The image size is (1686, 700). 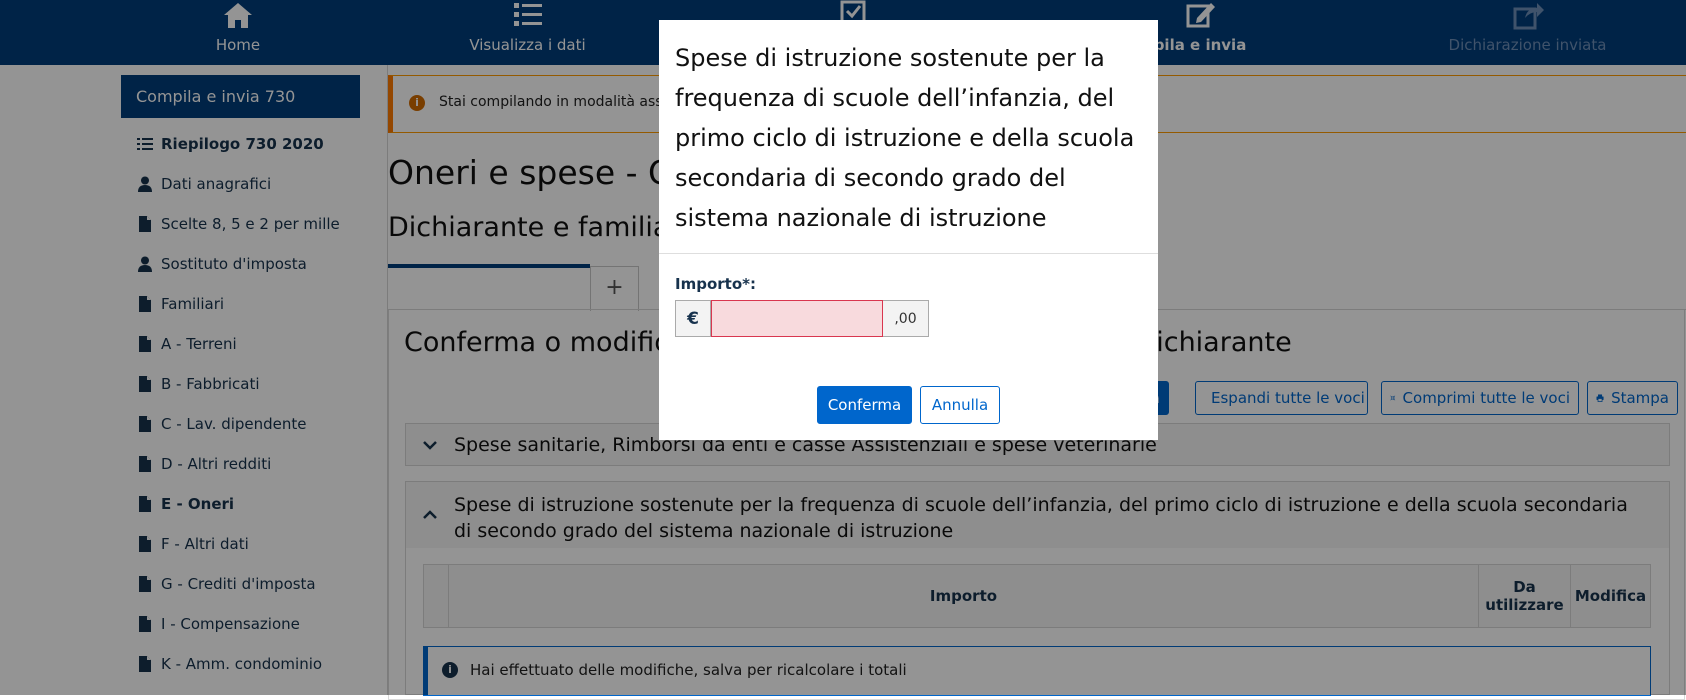 What do you see at coordinates (693, 318) in the screenshot?
I see `euro-addon: €` at bounding box center [693, 318].